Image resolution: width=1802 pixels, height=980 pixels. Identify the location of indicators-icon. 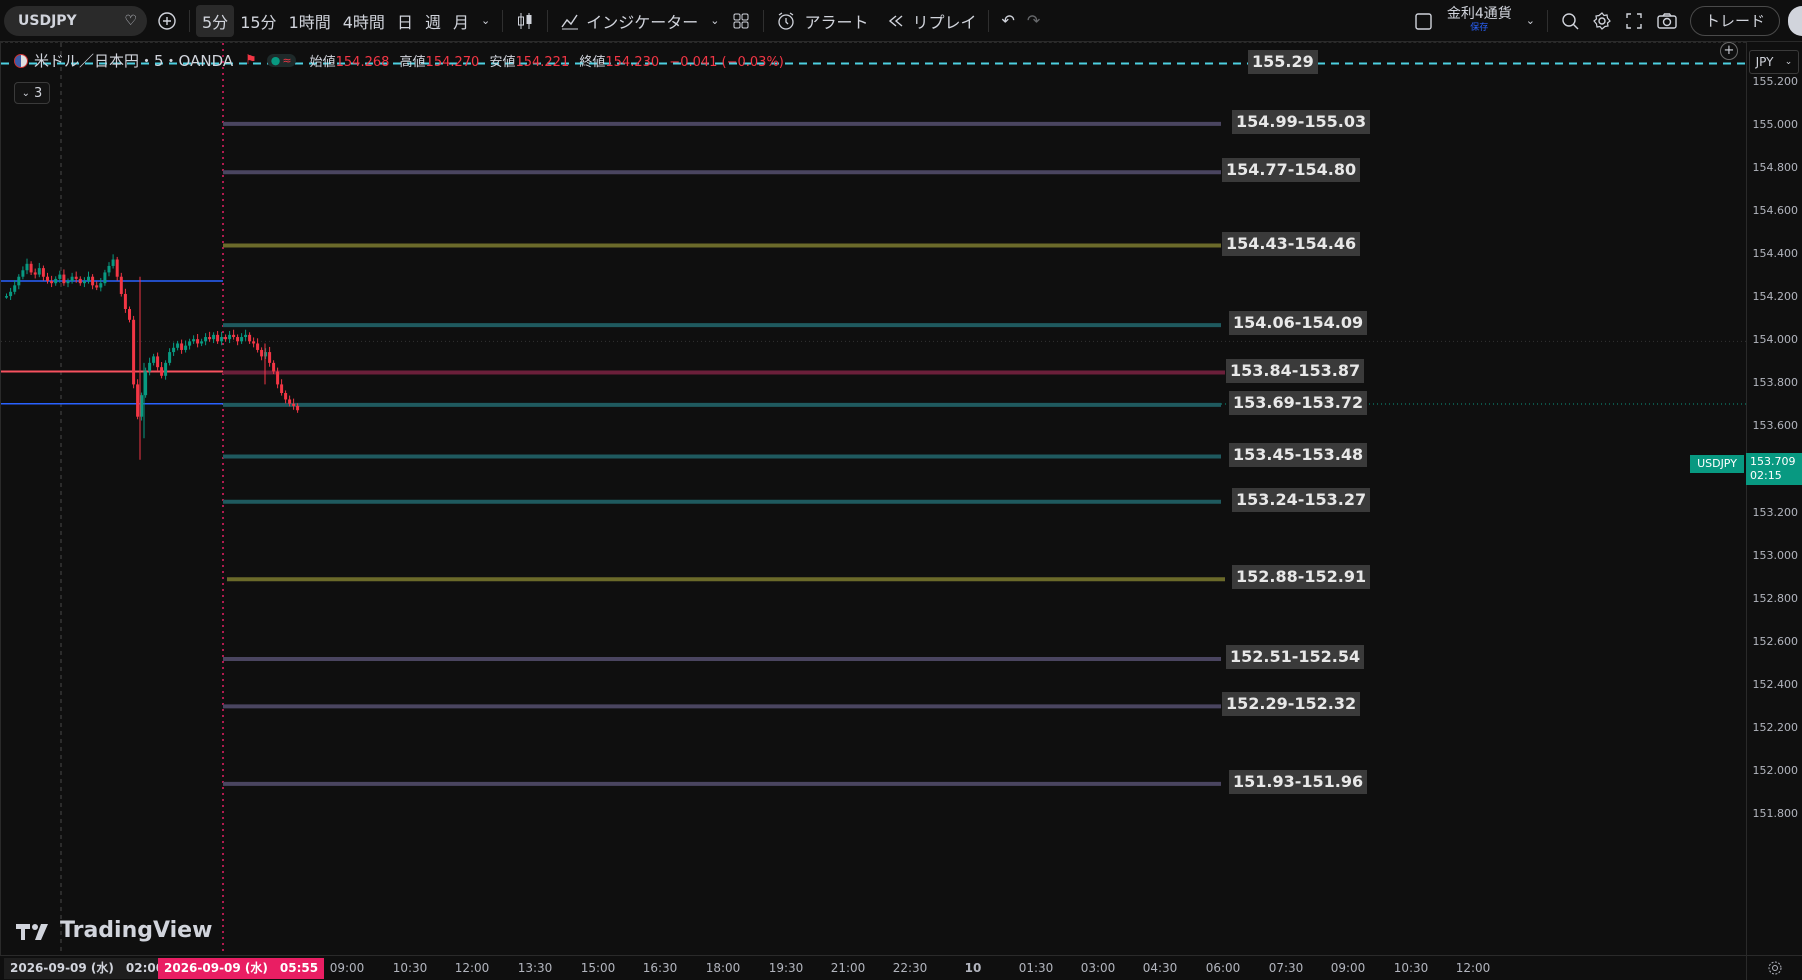
(570, 21).